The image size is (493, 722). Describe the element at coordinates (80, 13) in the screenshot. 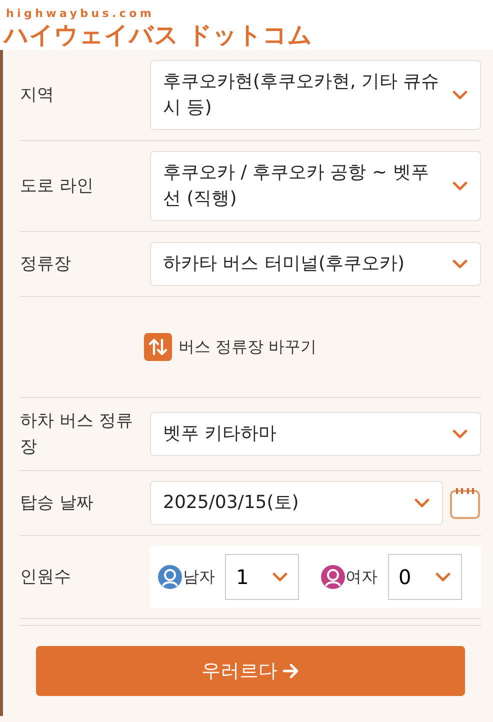

I see `site-domain: highwaybus.com` at that location.